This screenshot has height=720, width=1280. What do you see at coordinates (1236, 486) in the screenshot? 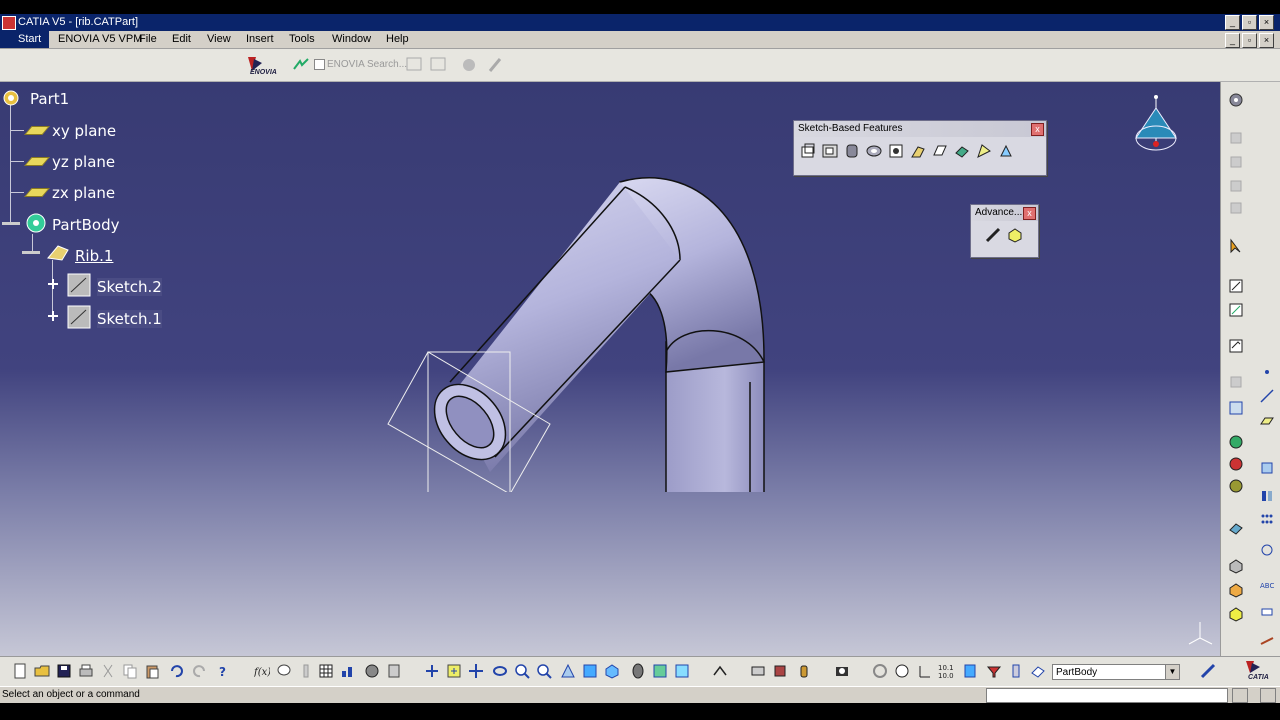
I see `shell-icon` at bounding box center [1236, 486].